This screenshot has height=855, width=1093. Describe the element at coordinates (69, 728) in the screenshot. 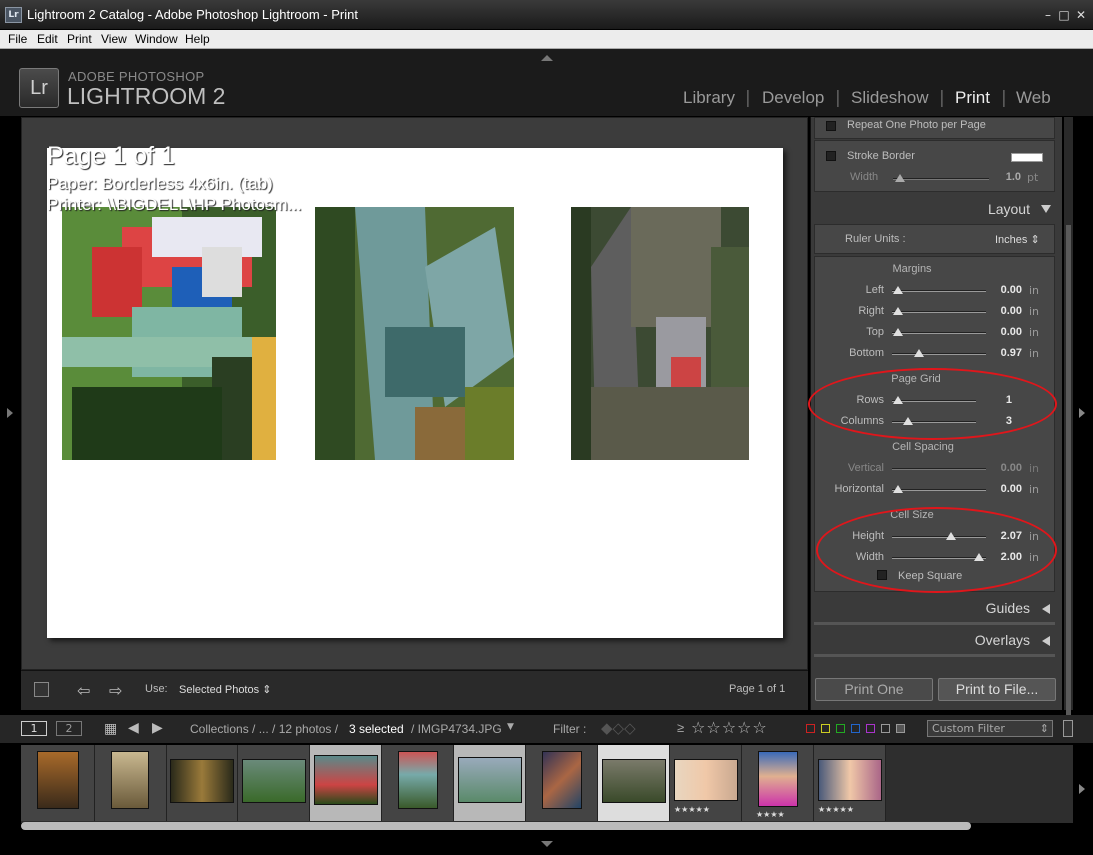

I see `screen-2-button: 2` at that location.